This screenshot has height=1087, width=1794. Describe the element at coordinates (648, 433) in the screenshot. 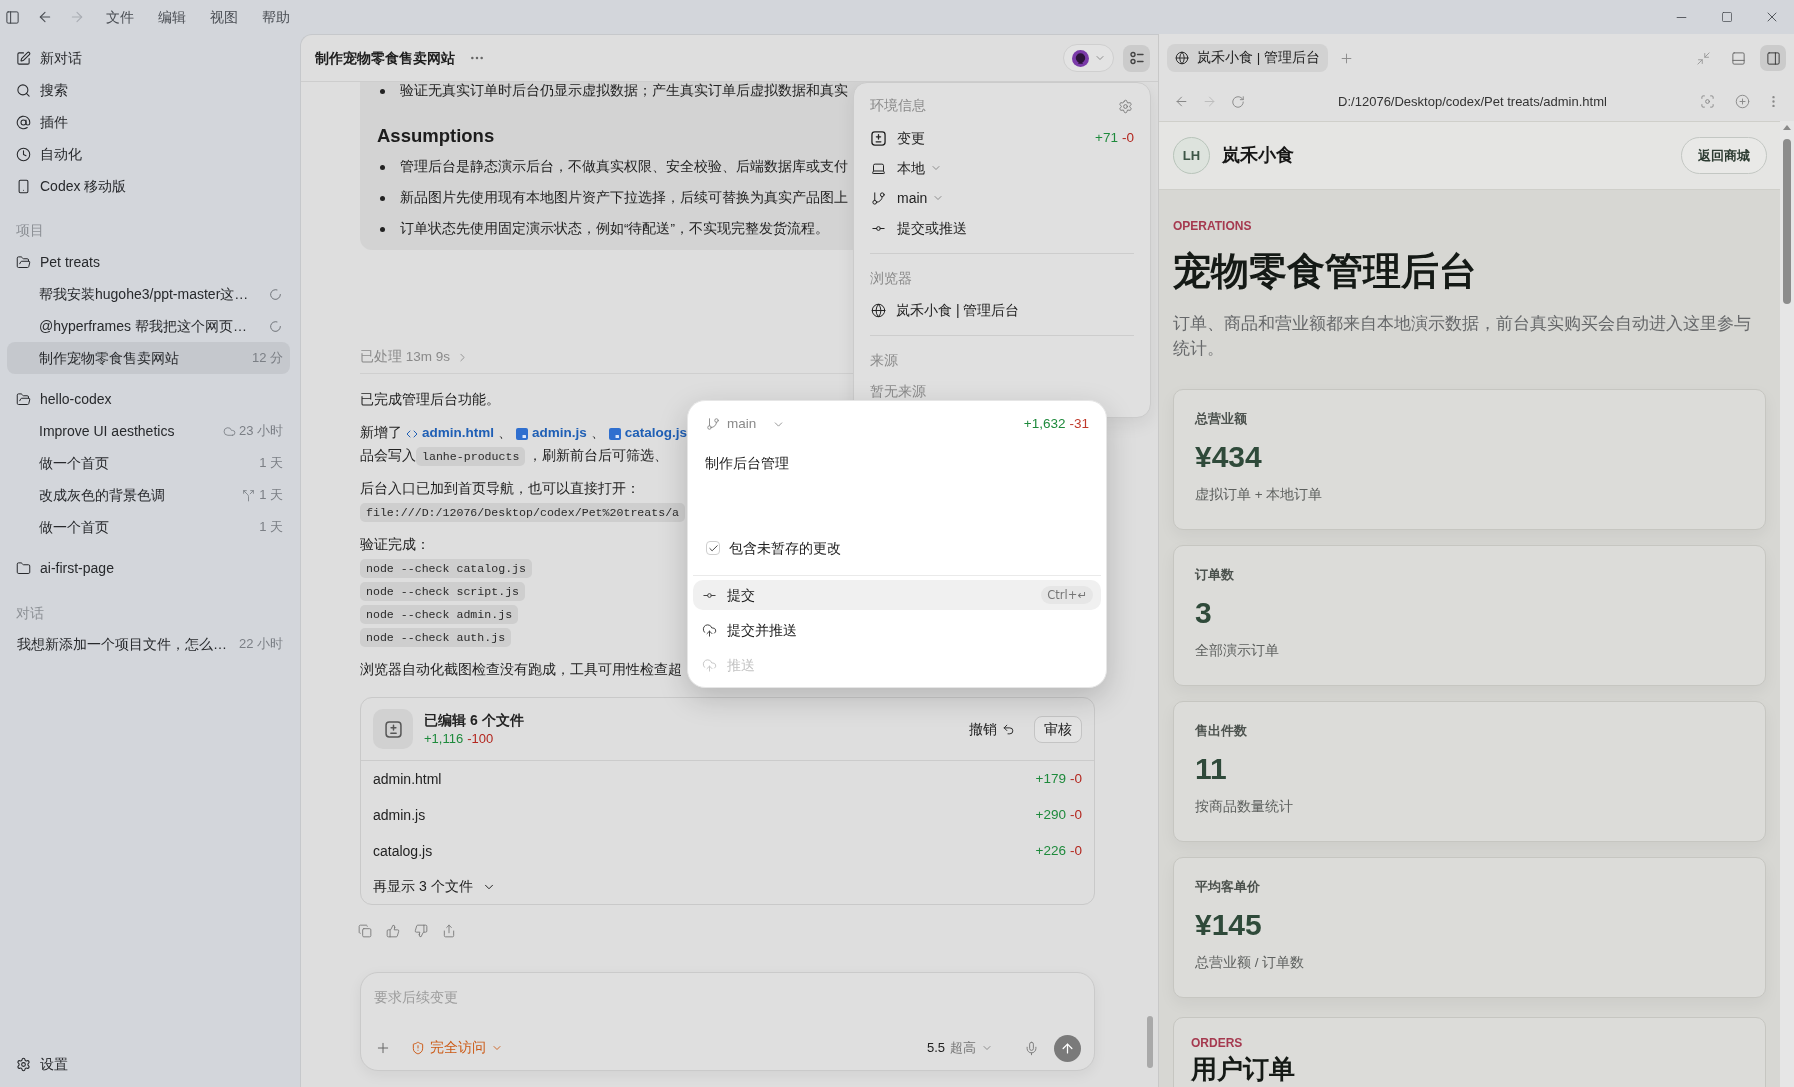

I see `file-link: catalog.js` at that location.